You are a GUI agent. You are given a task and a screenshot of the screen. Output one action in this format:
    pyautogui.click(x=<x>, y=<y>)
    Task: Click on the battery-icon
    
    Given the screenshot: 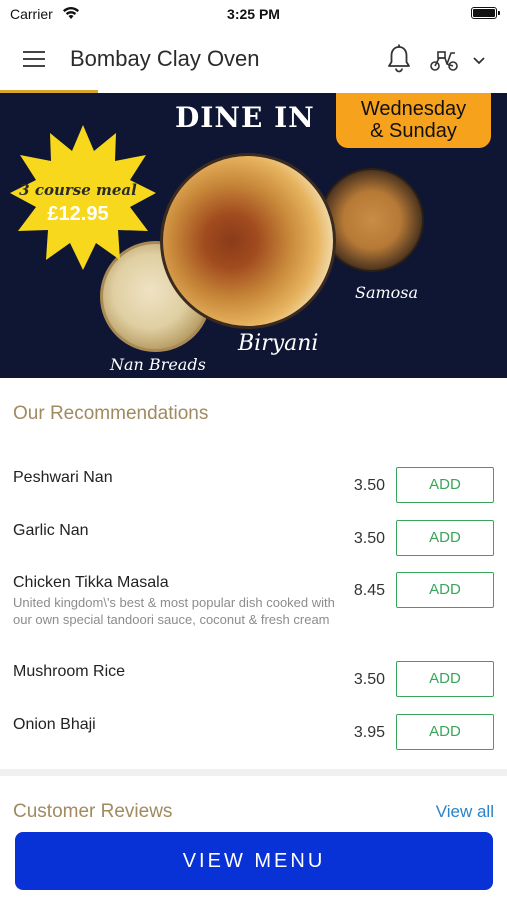 What is the action you would take?
    pyautogui.click(x=485, y=13)
    